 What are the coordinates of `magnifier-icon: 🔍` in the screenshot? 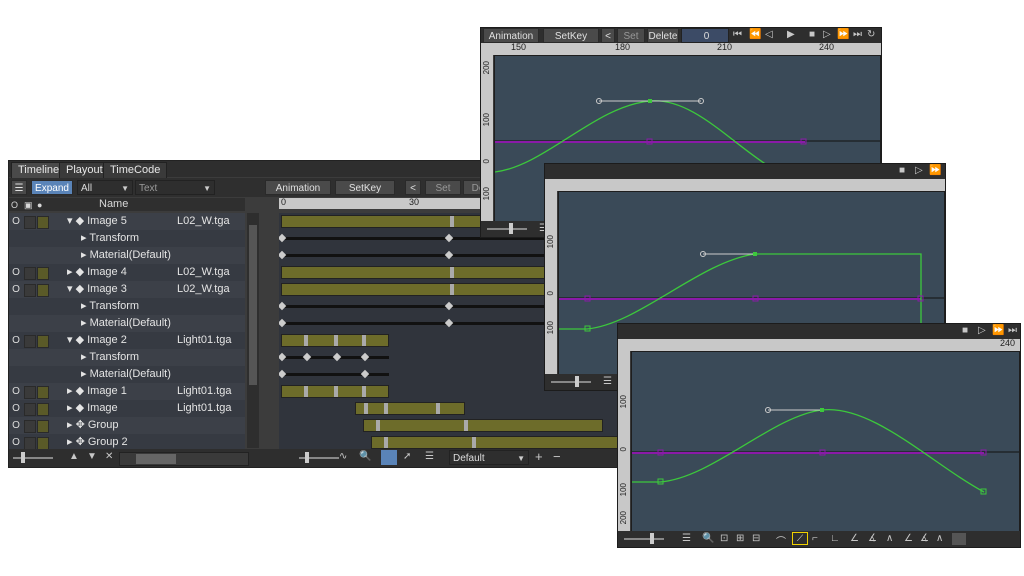 It's located at (365, 456).